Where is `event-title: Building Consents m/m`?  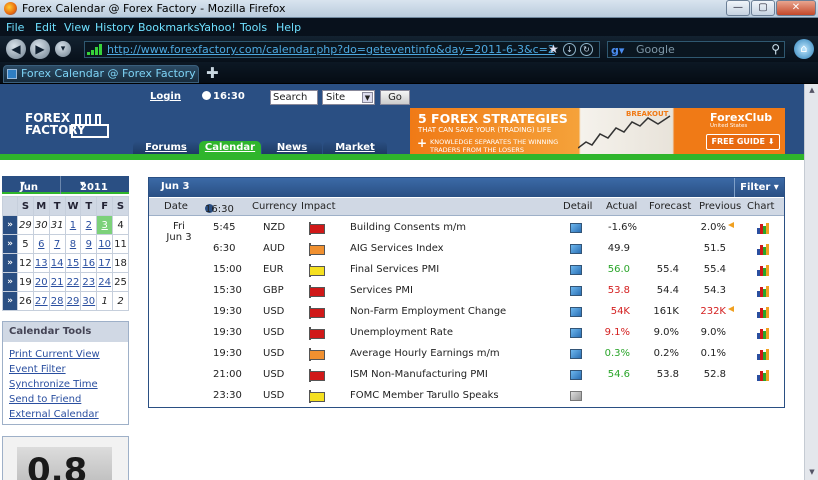
event-title: Building Consents m/m is located at coordinates (408, 227).